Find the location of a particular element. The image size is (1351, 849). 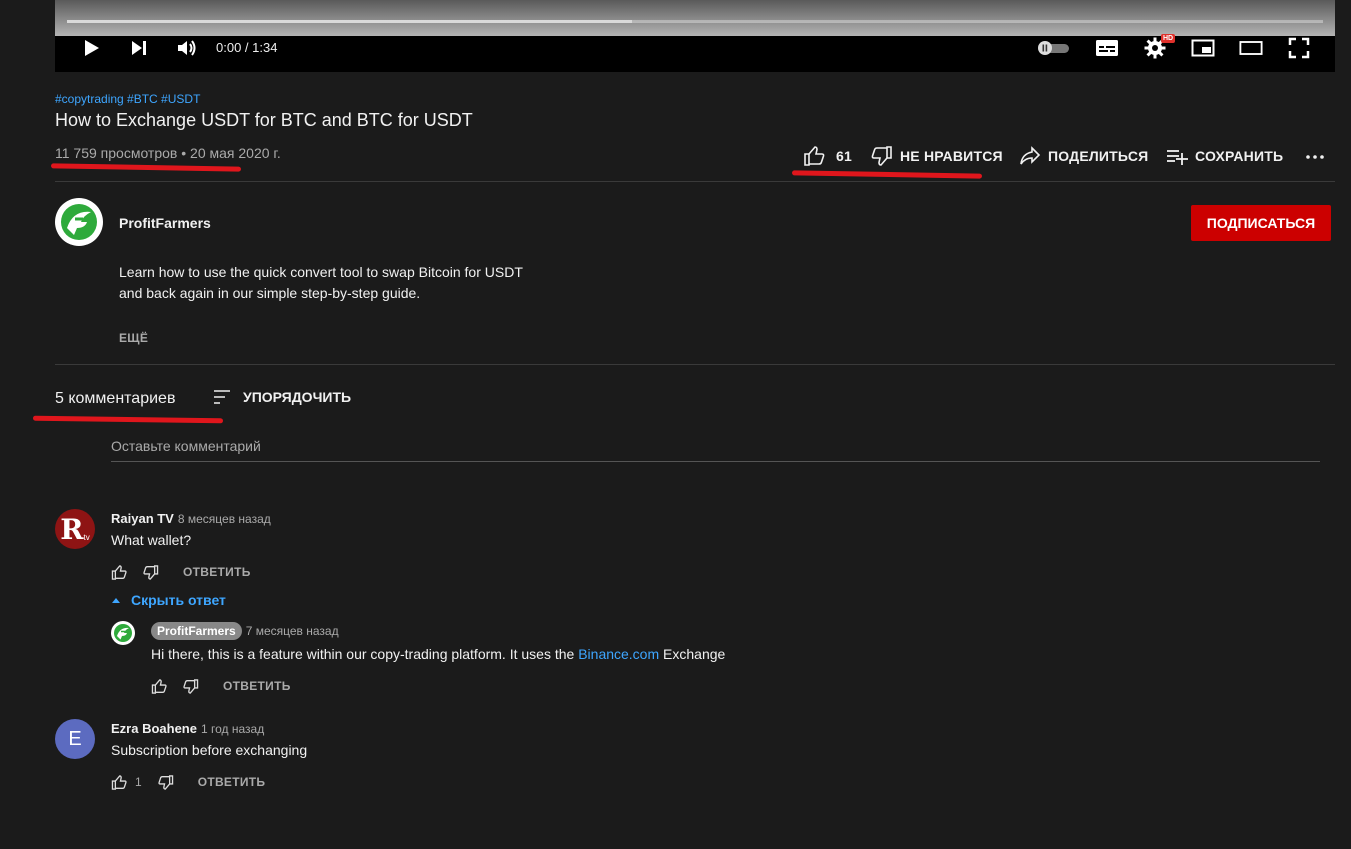

theater-mode-button is located at coordinates (1251, 48).